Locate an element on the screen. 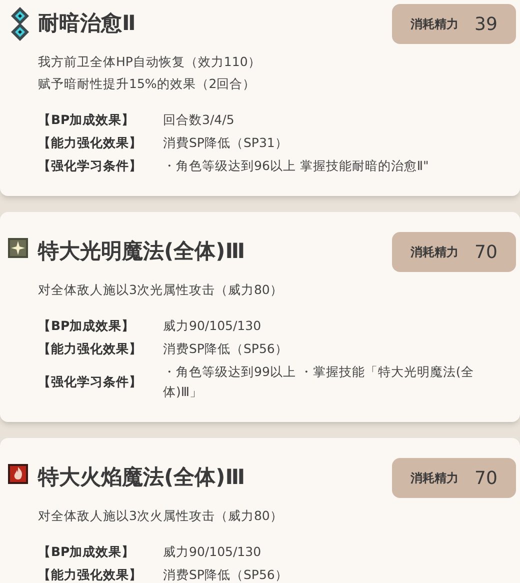 The width and height of the screenshot is (520, 583). detail-value: 回合数3/4/5 is located at coordinates (199, 120).